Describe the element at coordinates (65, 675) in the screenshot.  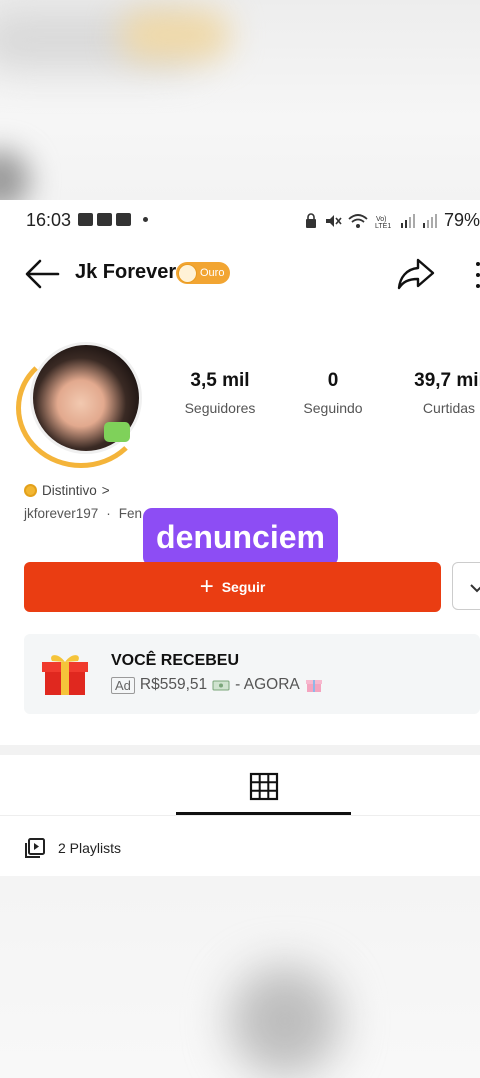
I see `gift-box-icon` at that location.